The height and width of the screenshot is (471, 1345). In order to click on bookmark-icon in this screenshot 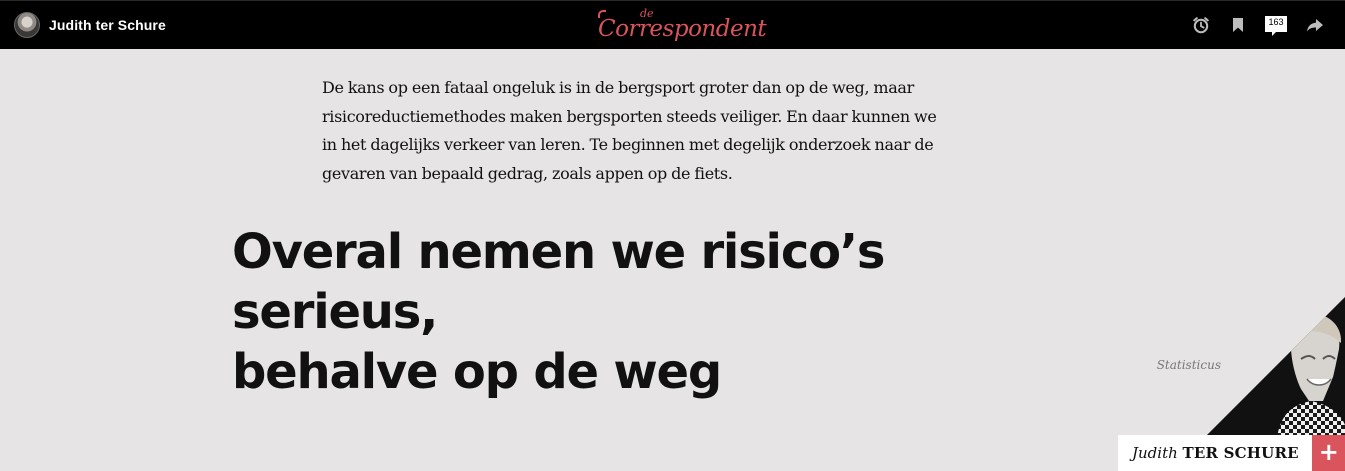, I will do `click(1238, 25)`.